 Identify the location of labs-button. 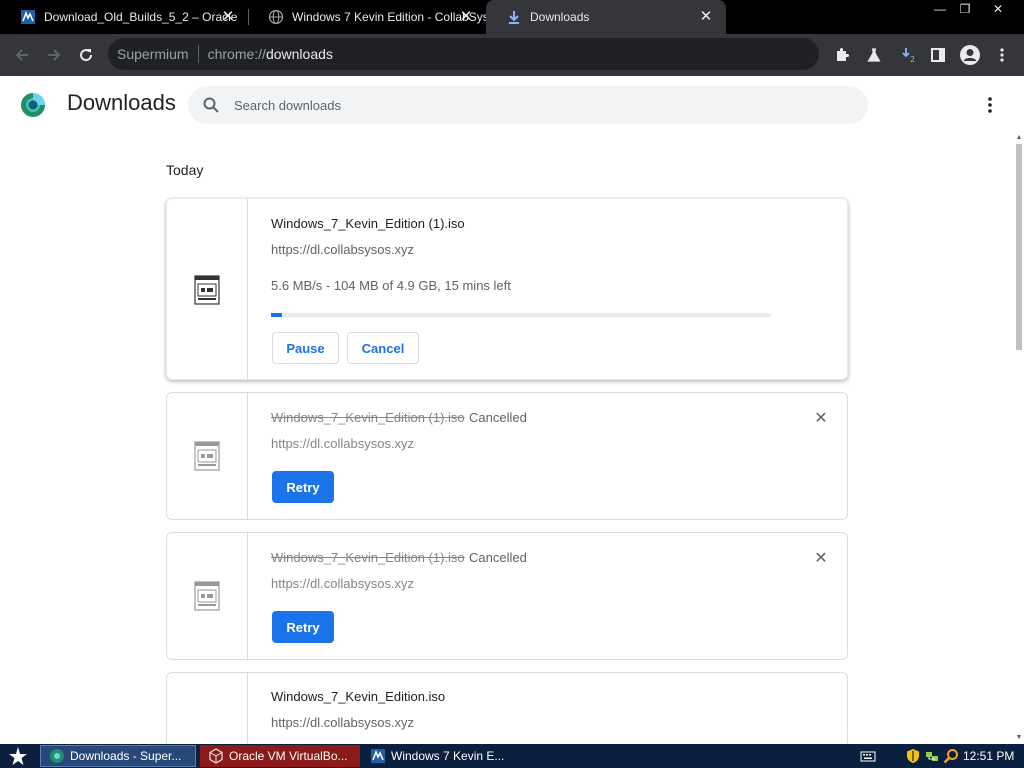
(874, 55).